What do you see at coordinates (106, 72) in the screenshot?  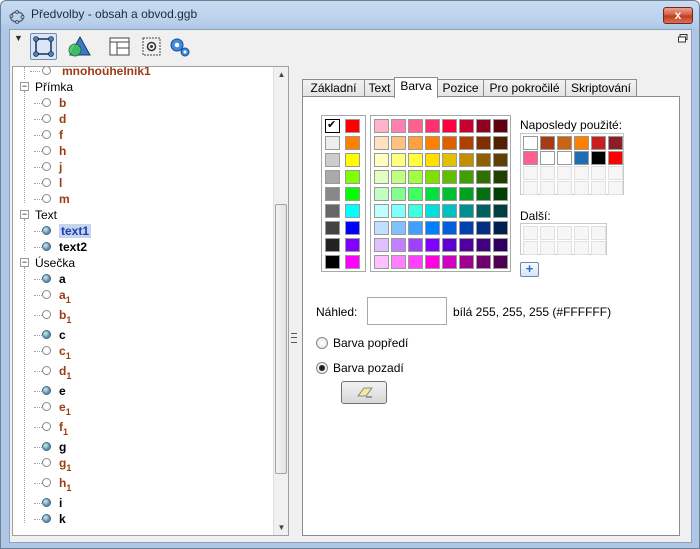 I see `tree-item-partial: mnohoúhelník1` at bounding box center [106, 72].